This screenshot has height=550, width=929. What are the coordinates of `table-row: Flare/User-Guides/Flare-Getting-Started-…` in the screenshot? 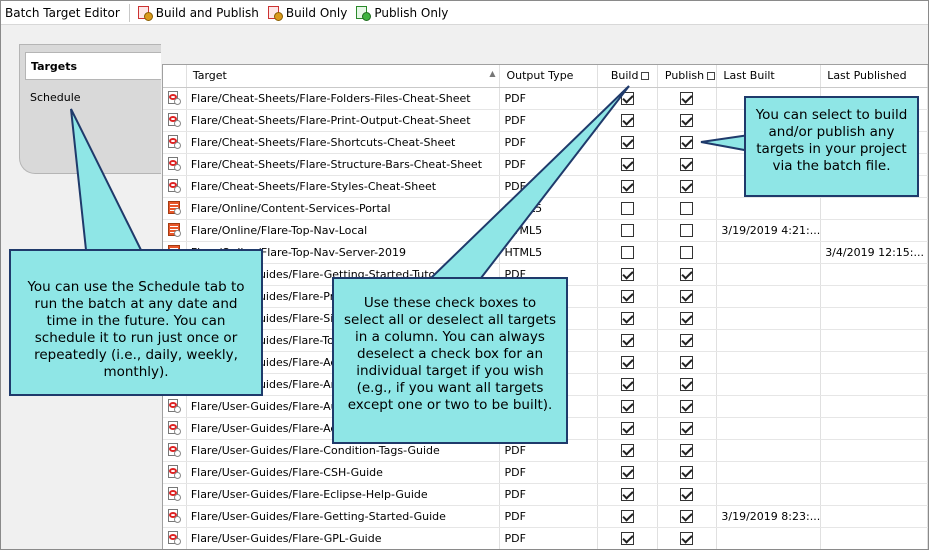 It's located at (545, 516).